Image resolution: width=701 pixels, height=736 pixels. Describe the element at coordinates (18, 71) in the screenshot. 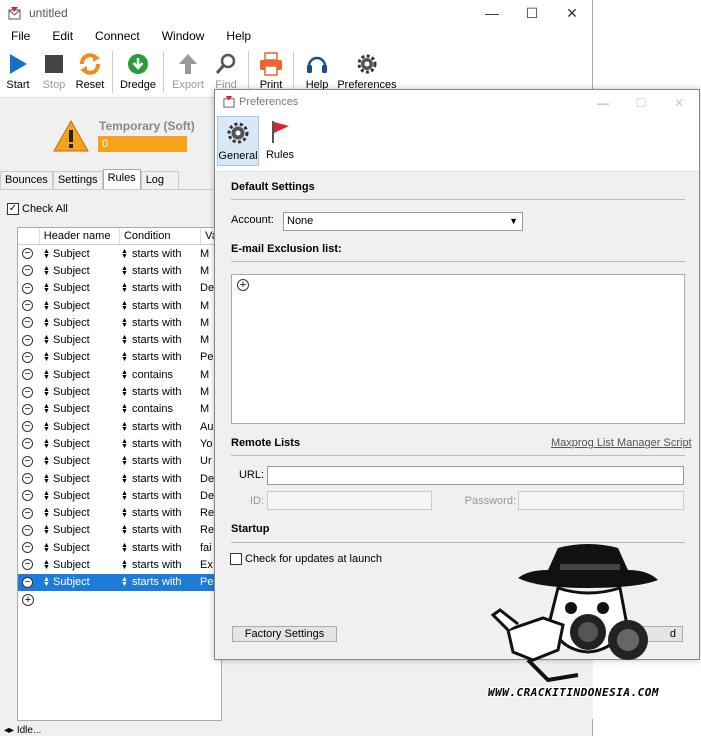

I see `start-button: Start` at that location.